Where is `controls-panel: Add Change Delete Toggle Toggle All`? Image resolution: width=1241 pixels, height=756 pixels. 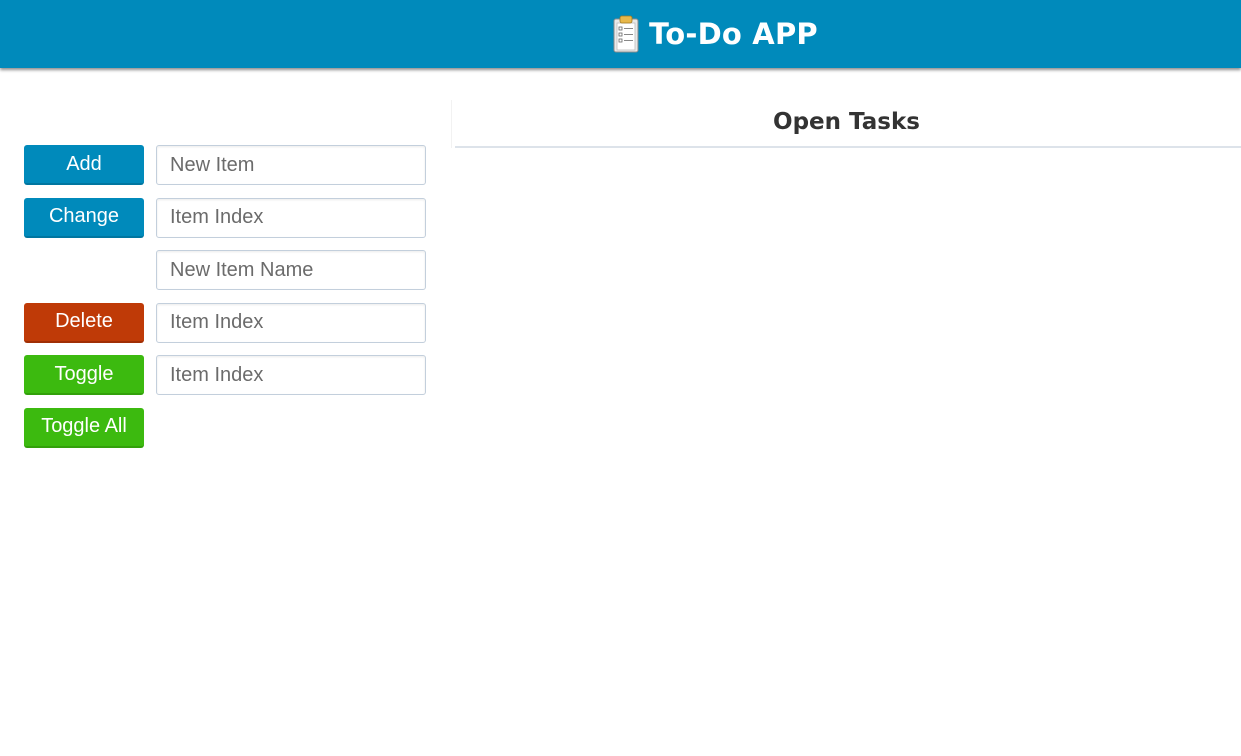
controls-panel: Add Change Delete Toggle Toggle All is located at coordinates (225, 302).